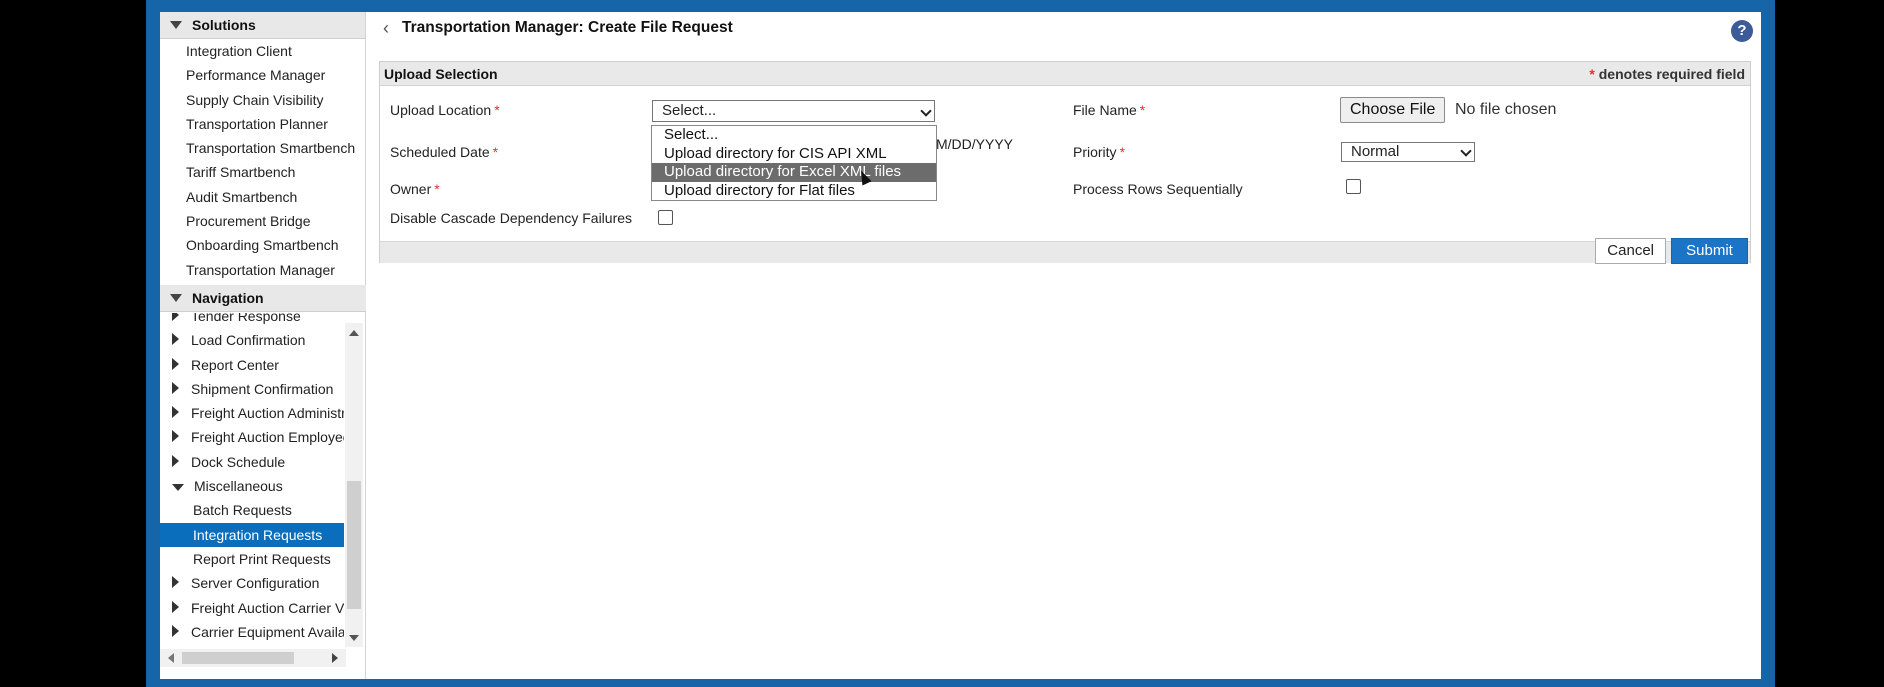 The height and width of the screenshot is (687, 1884). What do you see at coordinates (228, 298) in the screenshot?
I see `navigation-title: Navigation` at bounding box center [228, 298].